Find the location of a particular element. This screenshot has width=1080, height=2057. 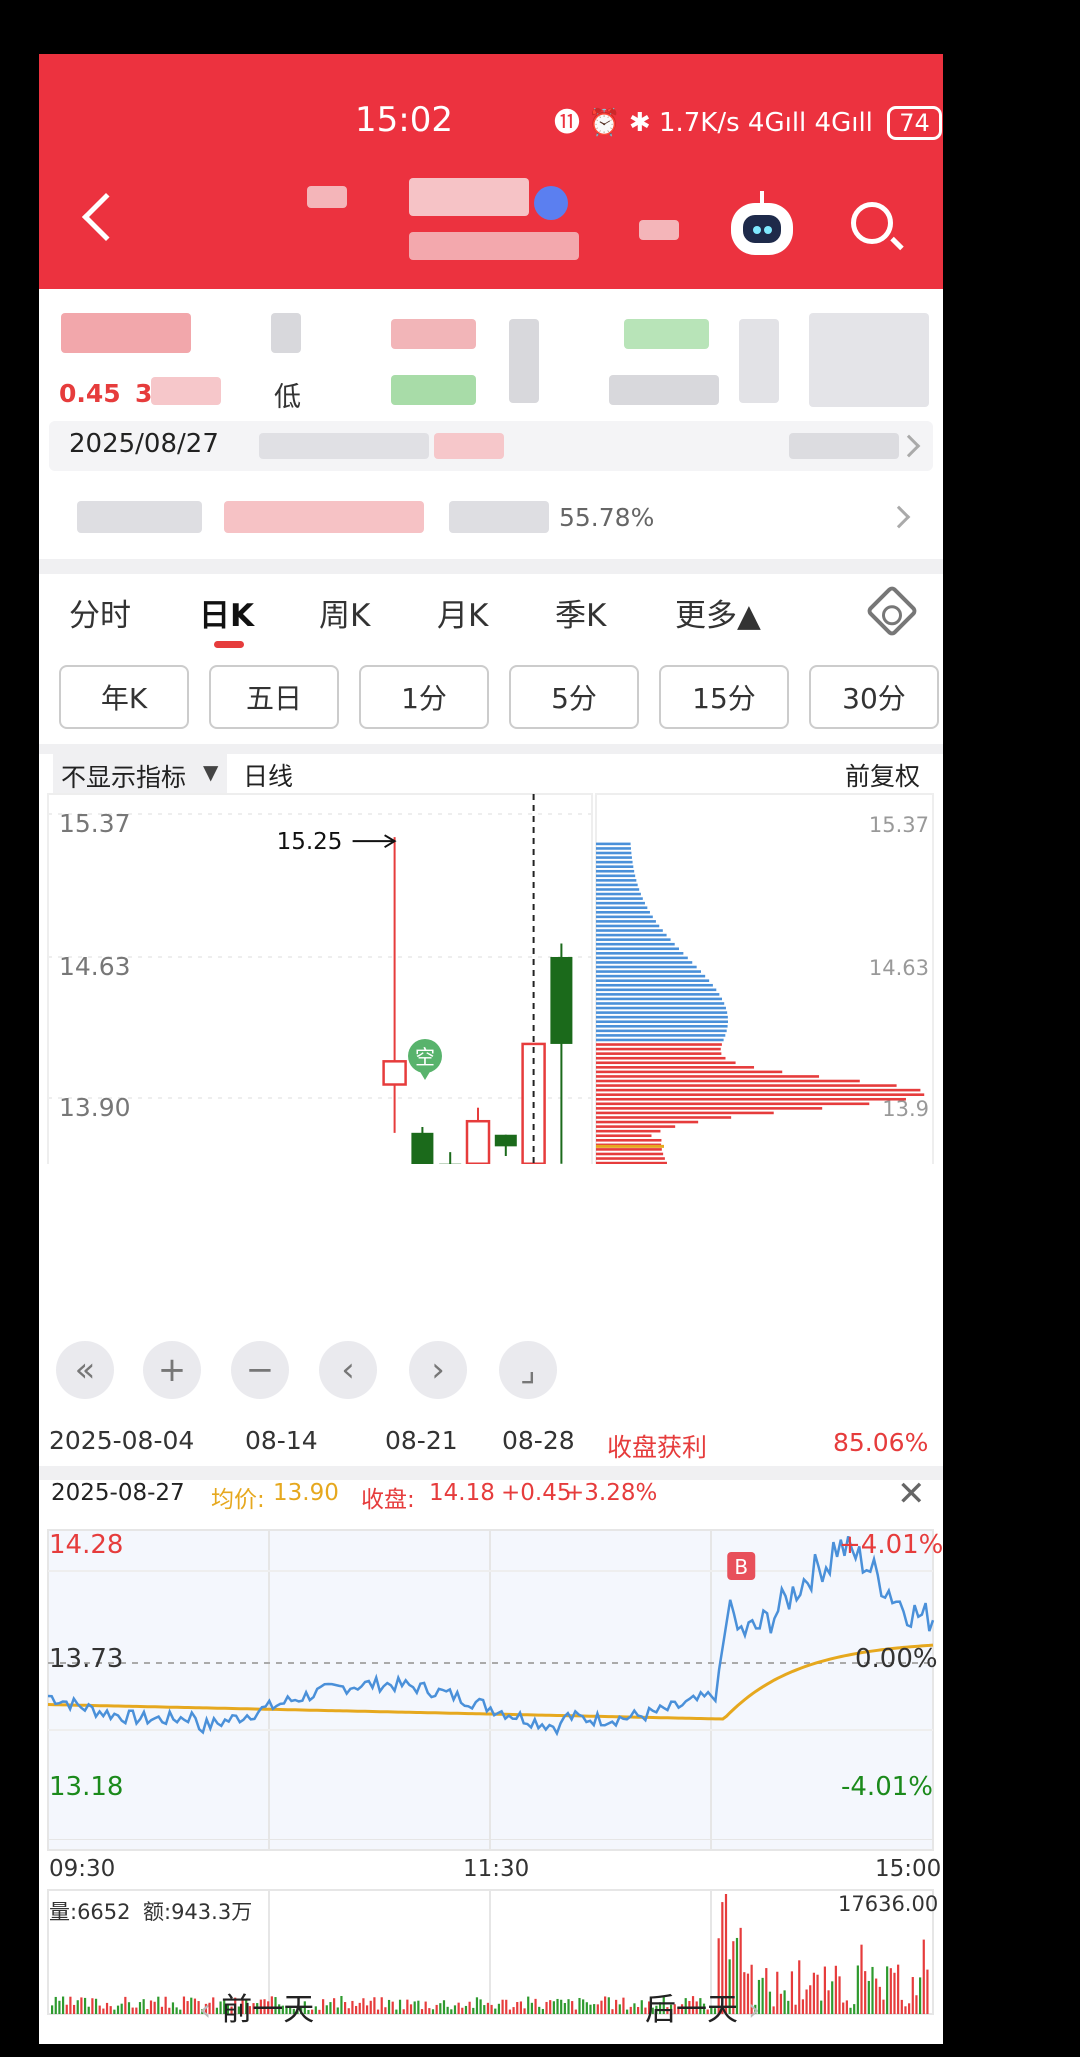

close-icon: ✕ is located at coordinates (911, 1494).